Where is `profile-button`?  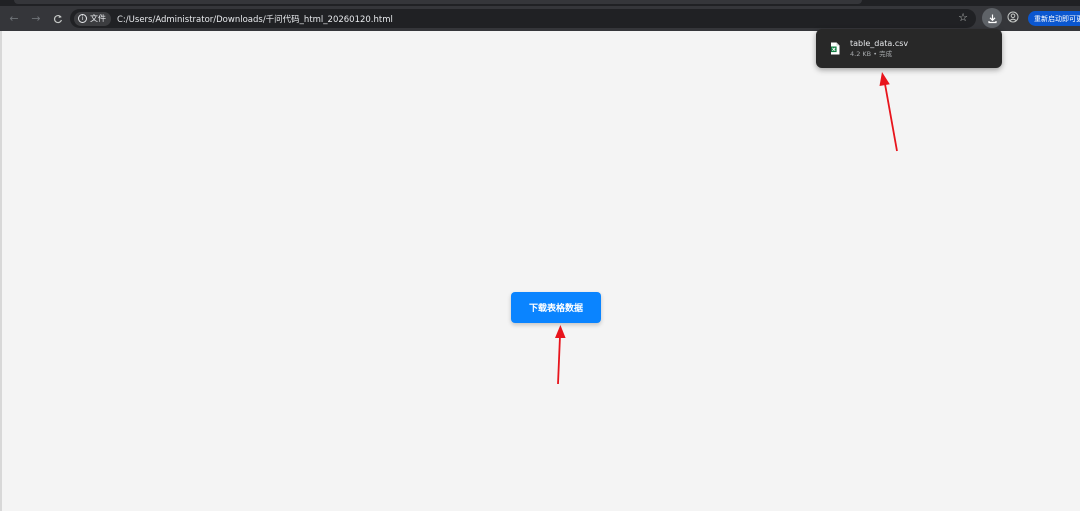
profile-button is located at coordinates (1013, 17).